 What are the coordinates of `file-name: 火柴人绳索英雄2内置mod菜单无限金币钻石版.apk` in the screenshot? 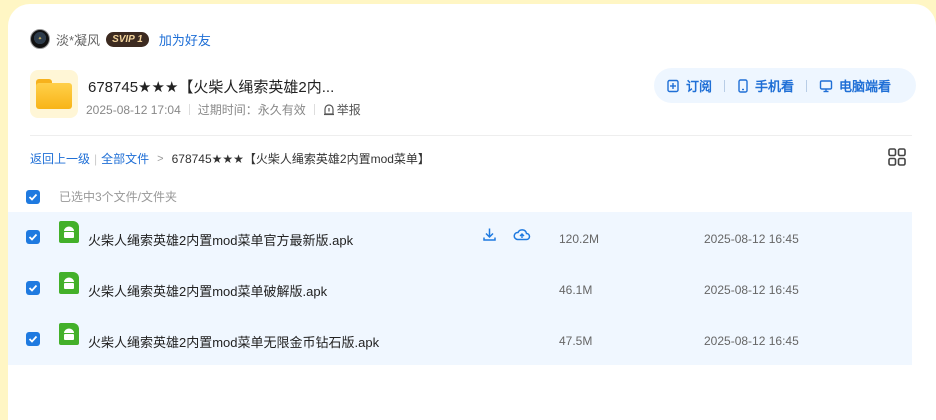 It's located at (233, 341).